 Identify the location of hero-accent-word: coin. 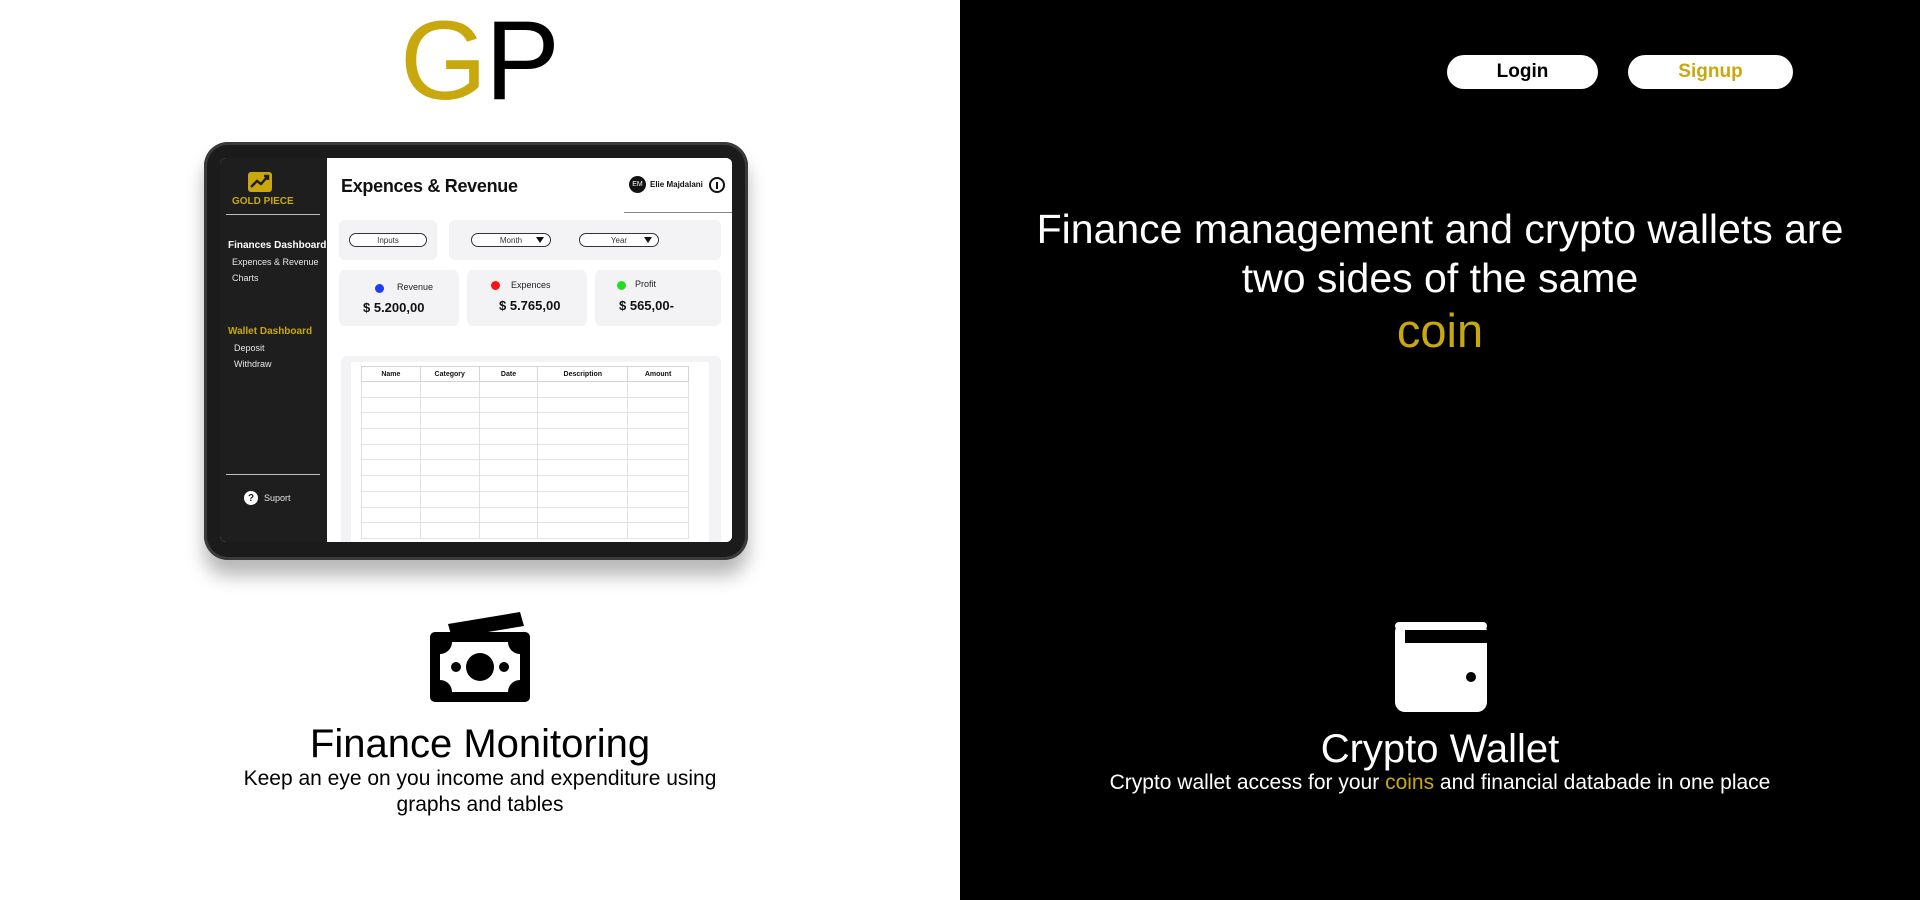
(1440, 330).